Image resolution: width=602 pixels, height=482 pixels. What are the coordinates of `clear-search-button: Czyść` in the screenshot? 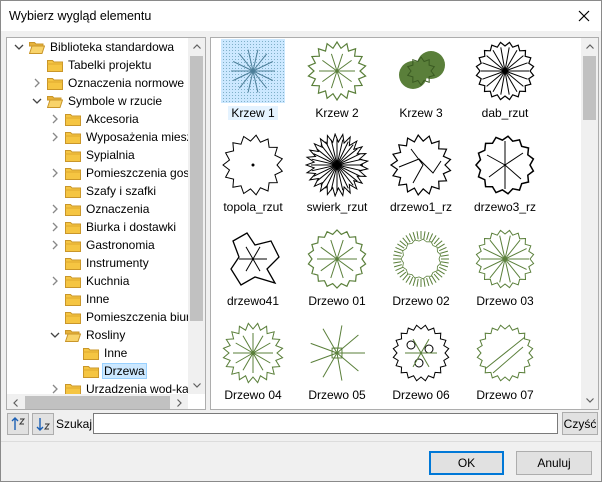 It's located at (580, 423).